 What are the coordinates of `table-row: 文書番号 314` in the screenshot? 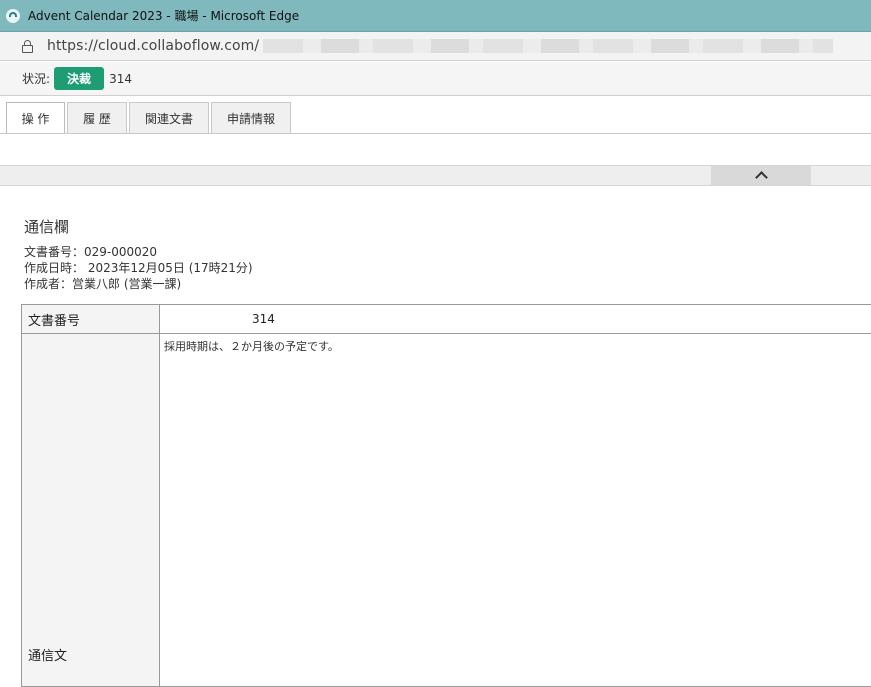 It's located at (446, 319).